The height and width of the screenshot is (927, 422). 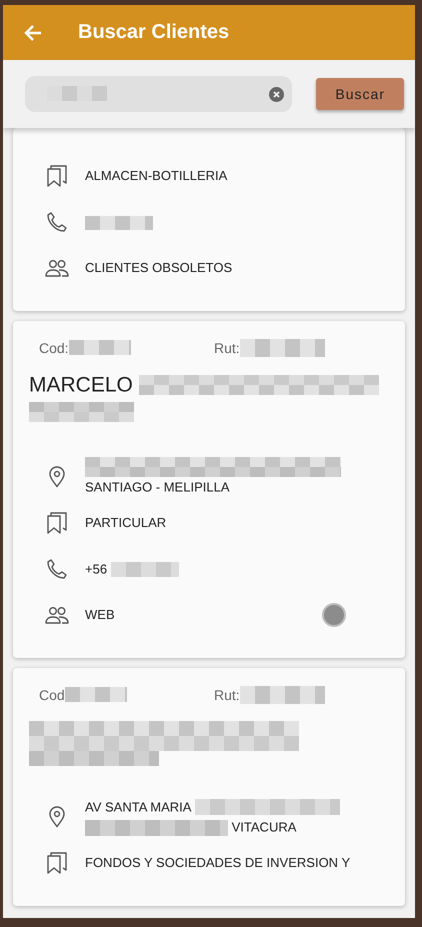 What do you see at coordinates (81, 384) in the screenshot?
I see `client-name-text: MARCELO` at bounding box center [81, 384].